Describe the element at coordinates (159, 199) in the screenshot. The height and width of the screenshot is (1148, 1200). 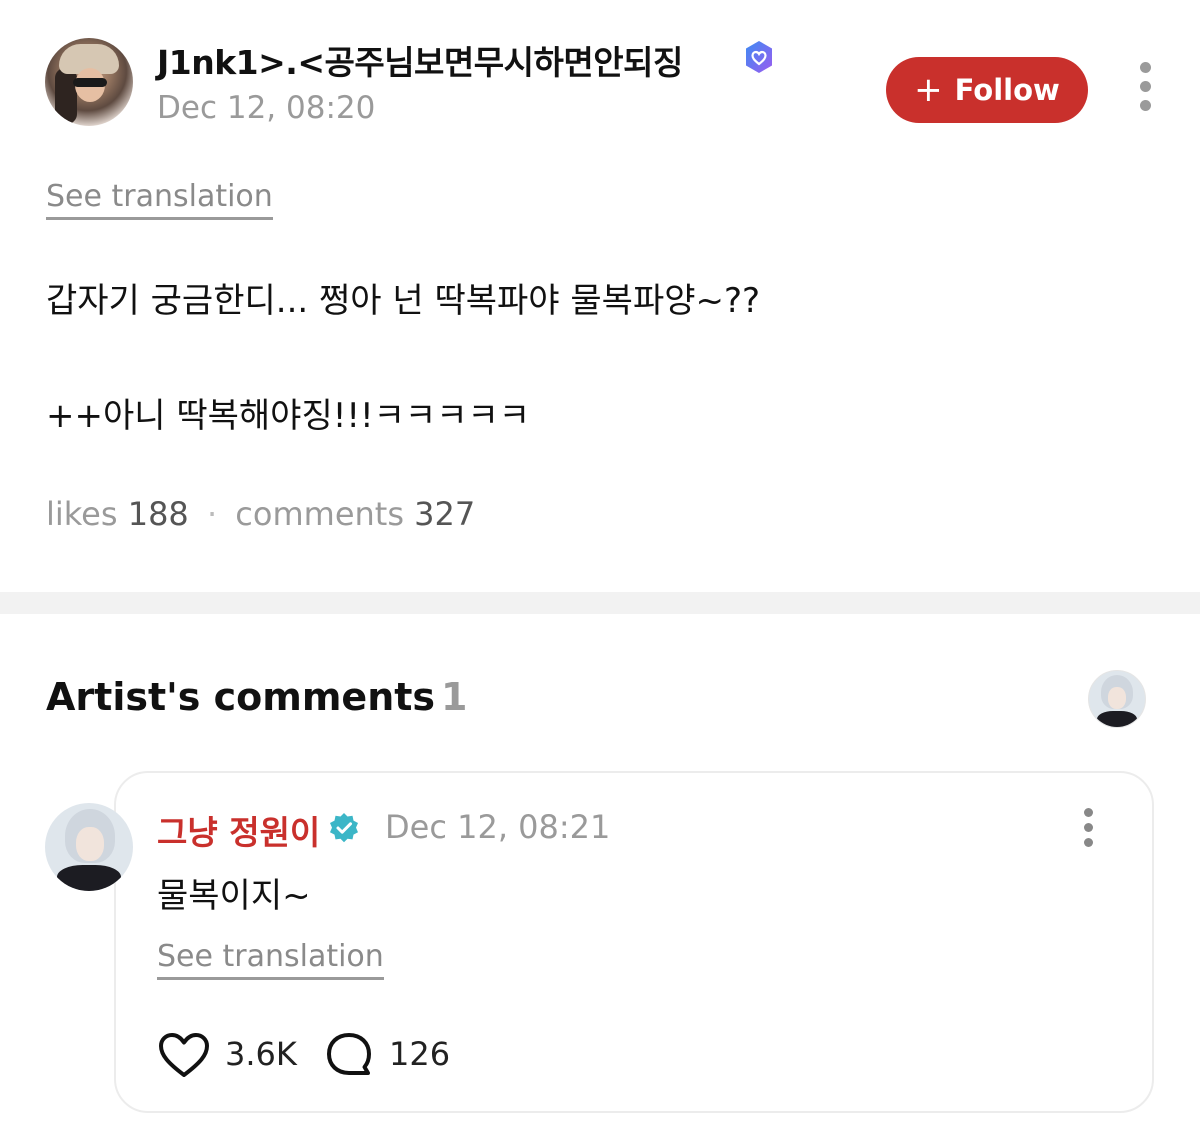
I see `post-see-translation-link: See translation` at that location.